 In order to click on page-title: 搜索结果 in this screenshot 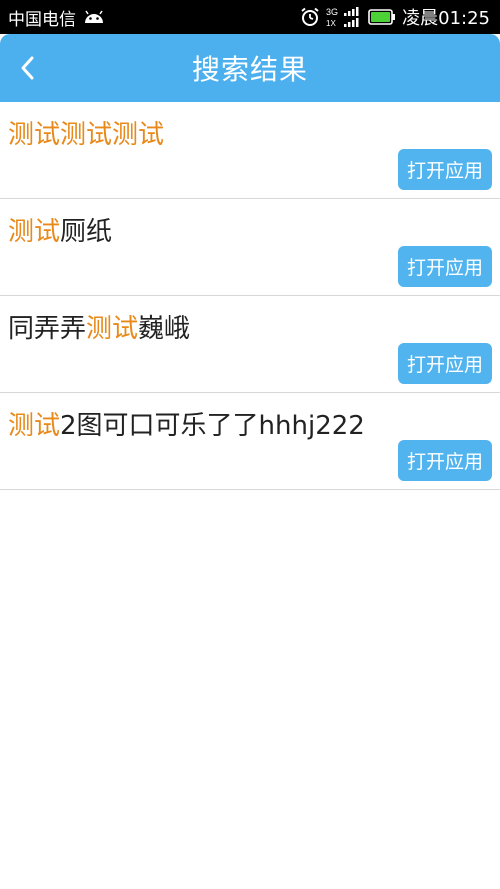, I will do `click(249, 69)`.